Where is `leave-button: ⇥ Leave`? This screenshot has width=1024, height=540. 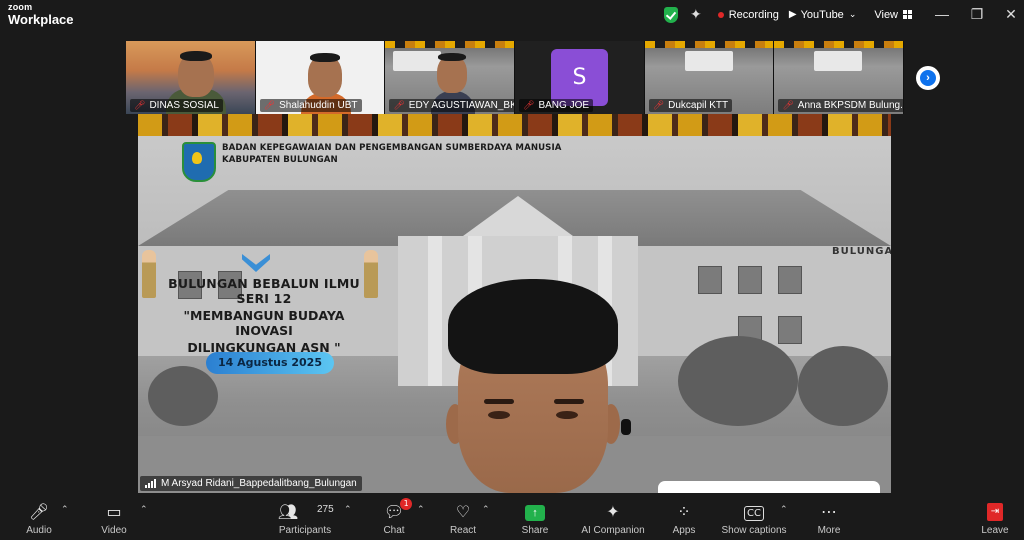 leave-button: ⇥ Leave is located at coordinates (995, 518).